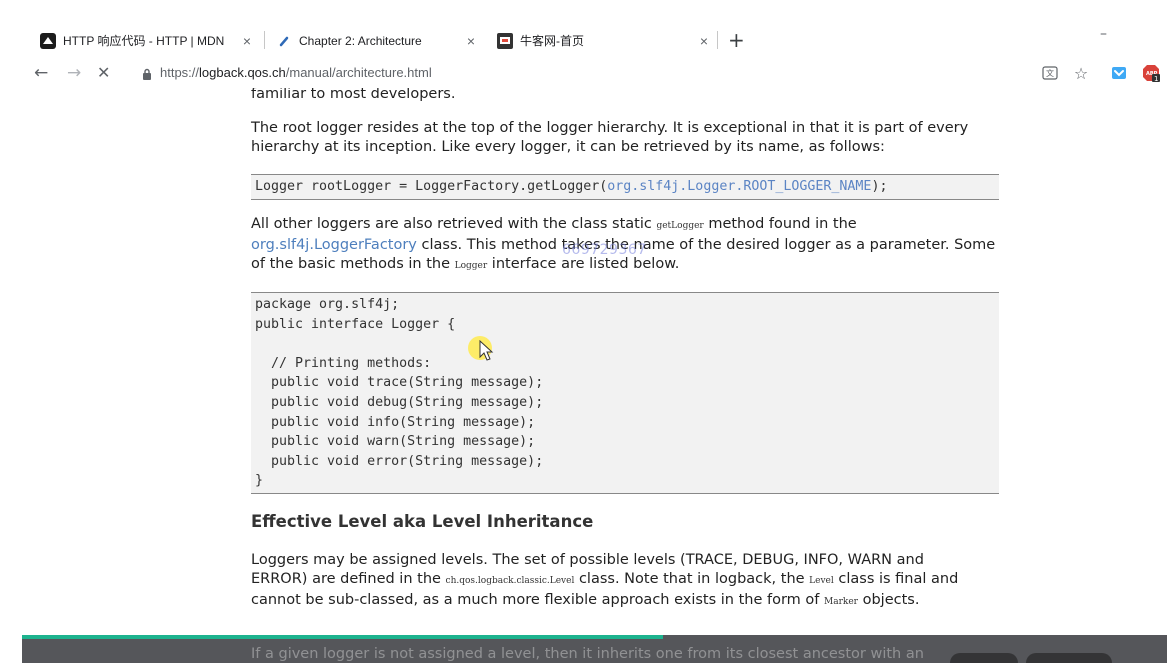 This screenshot has width=1167, height=663. What do you see at coordinates (692, 579) in the screenshot?
I see `text-span: class. Note that in logback, the` at bounding box center [692, 579].